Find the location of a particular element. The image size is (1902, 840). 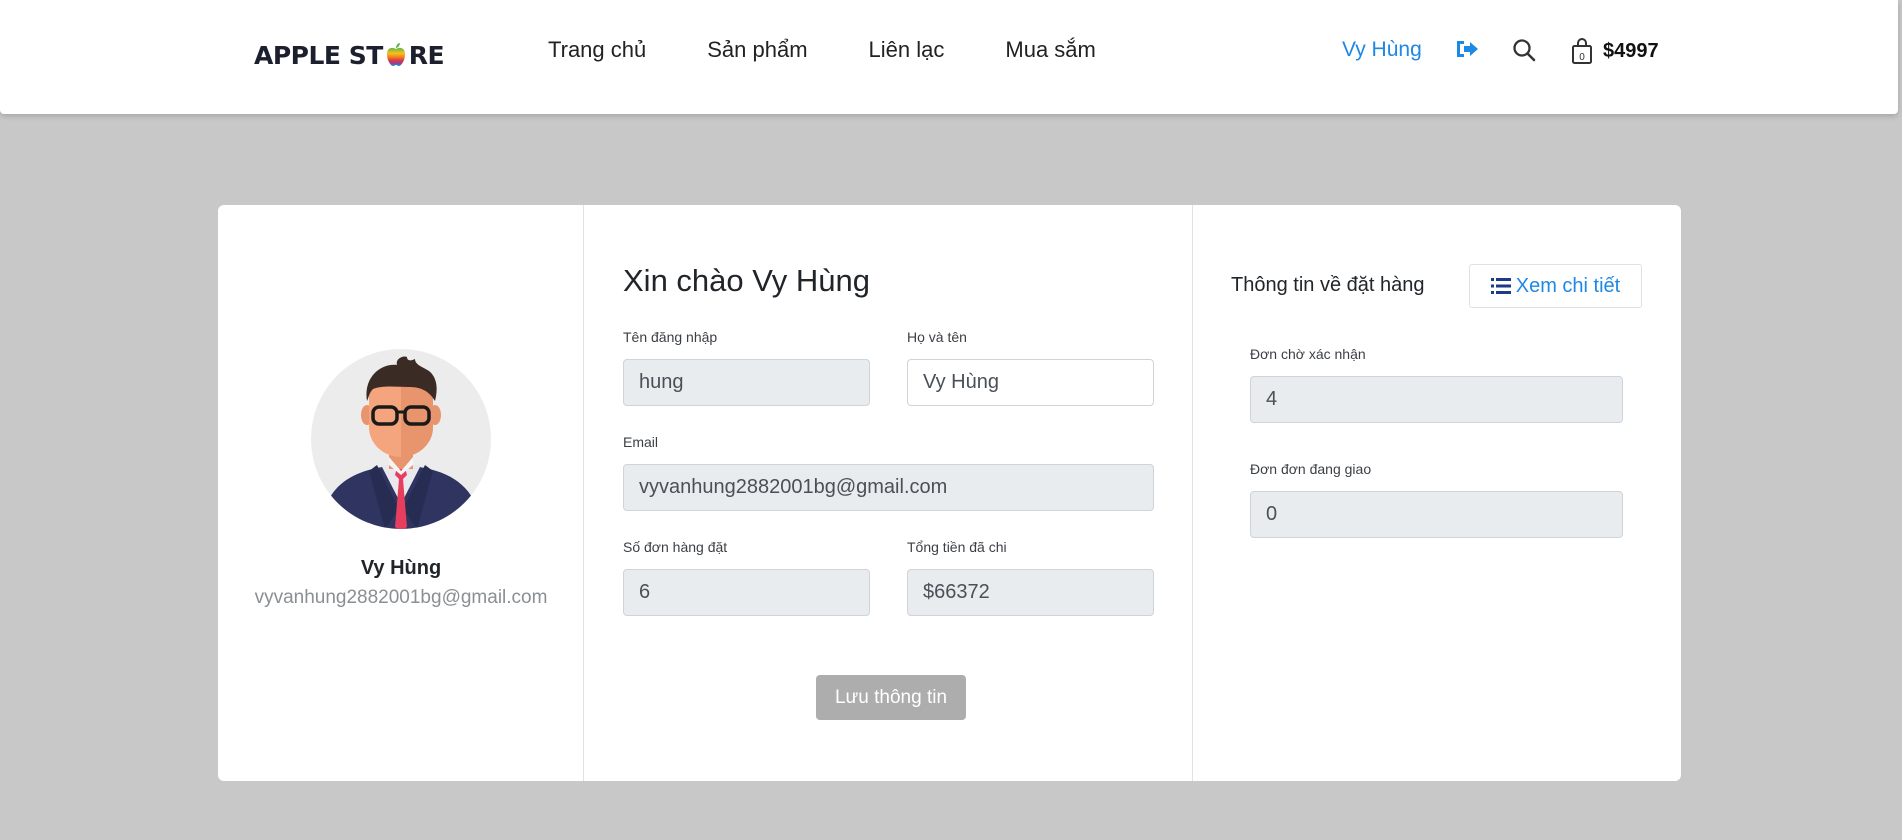

shopping-bag-icon: 0 is located at coordinates (1582, 51).